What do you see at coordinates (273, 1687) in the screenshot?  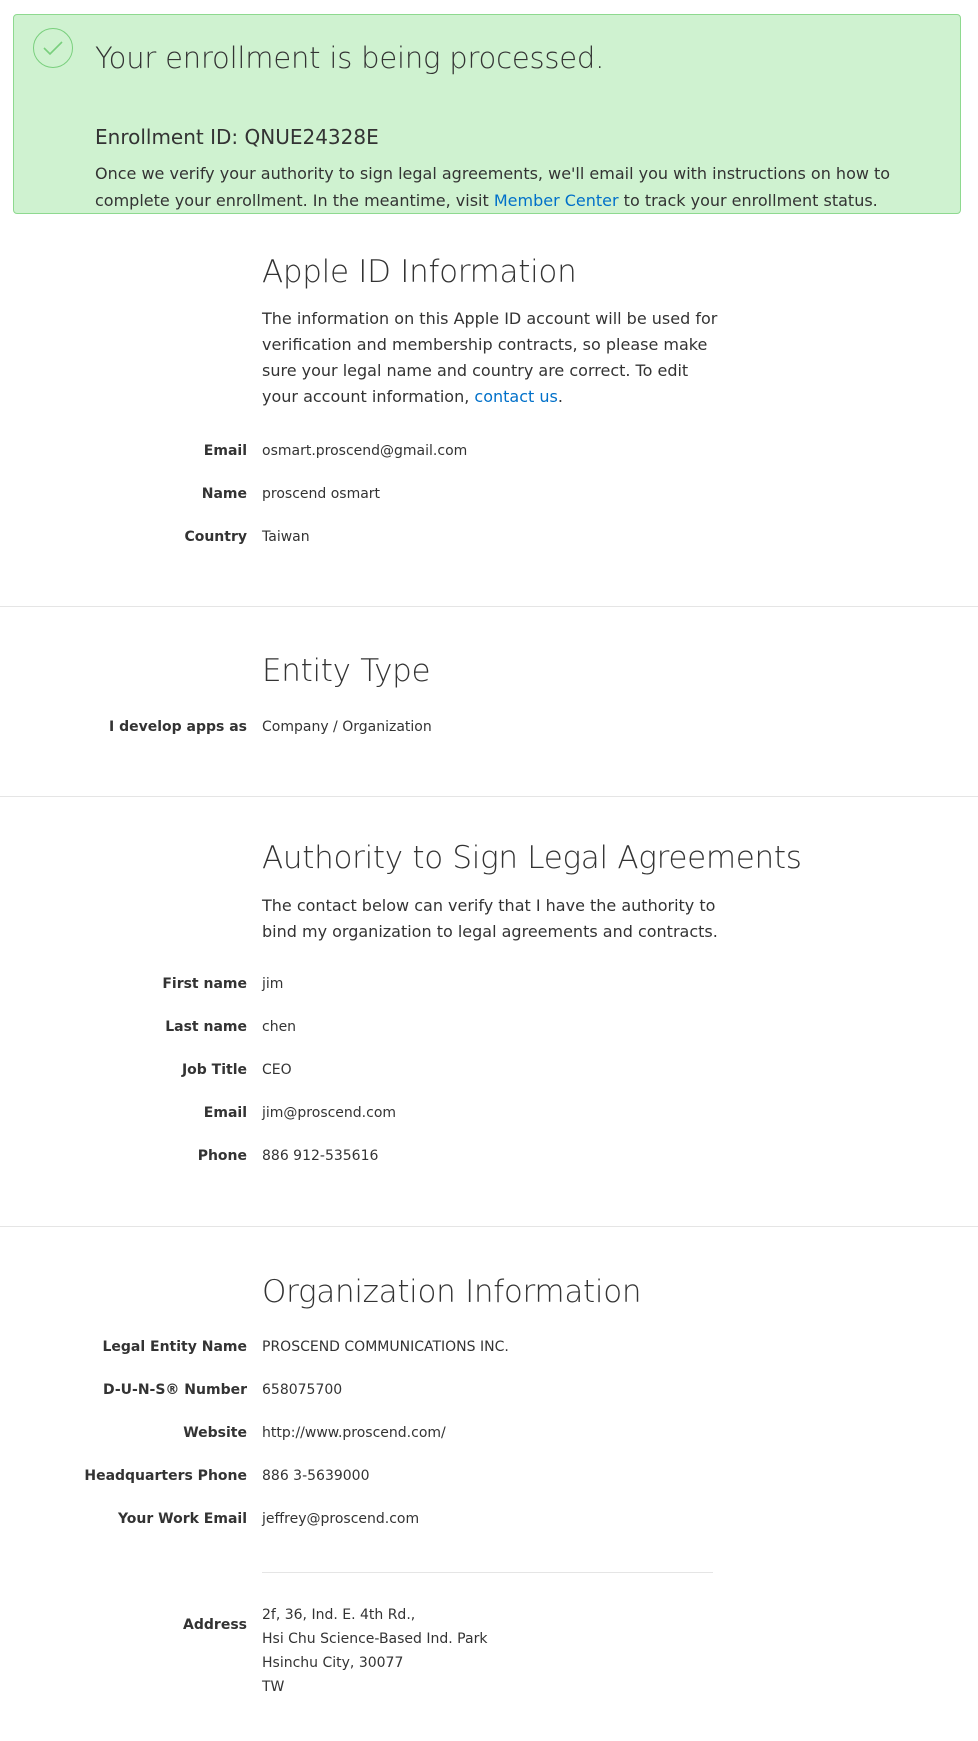 I see `address-line: TW` at bounding box center [273, 1687].